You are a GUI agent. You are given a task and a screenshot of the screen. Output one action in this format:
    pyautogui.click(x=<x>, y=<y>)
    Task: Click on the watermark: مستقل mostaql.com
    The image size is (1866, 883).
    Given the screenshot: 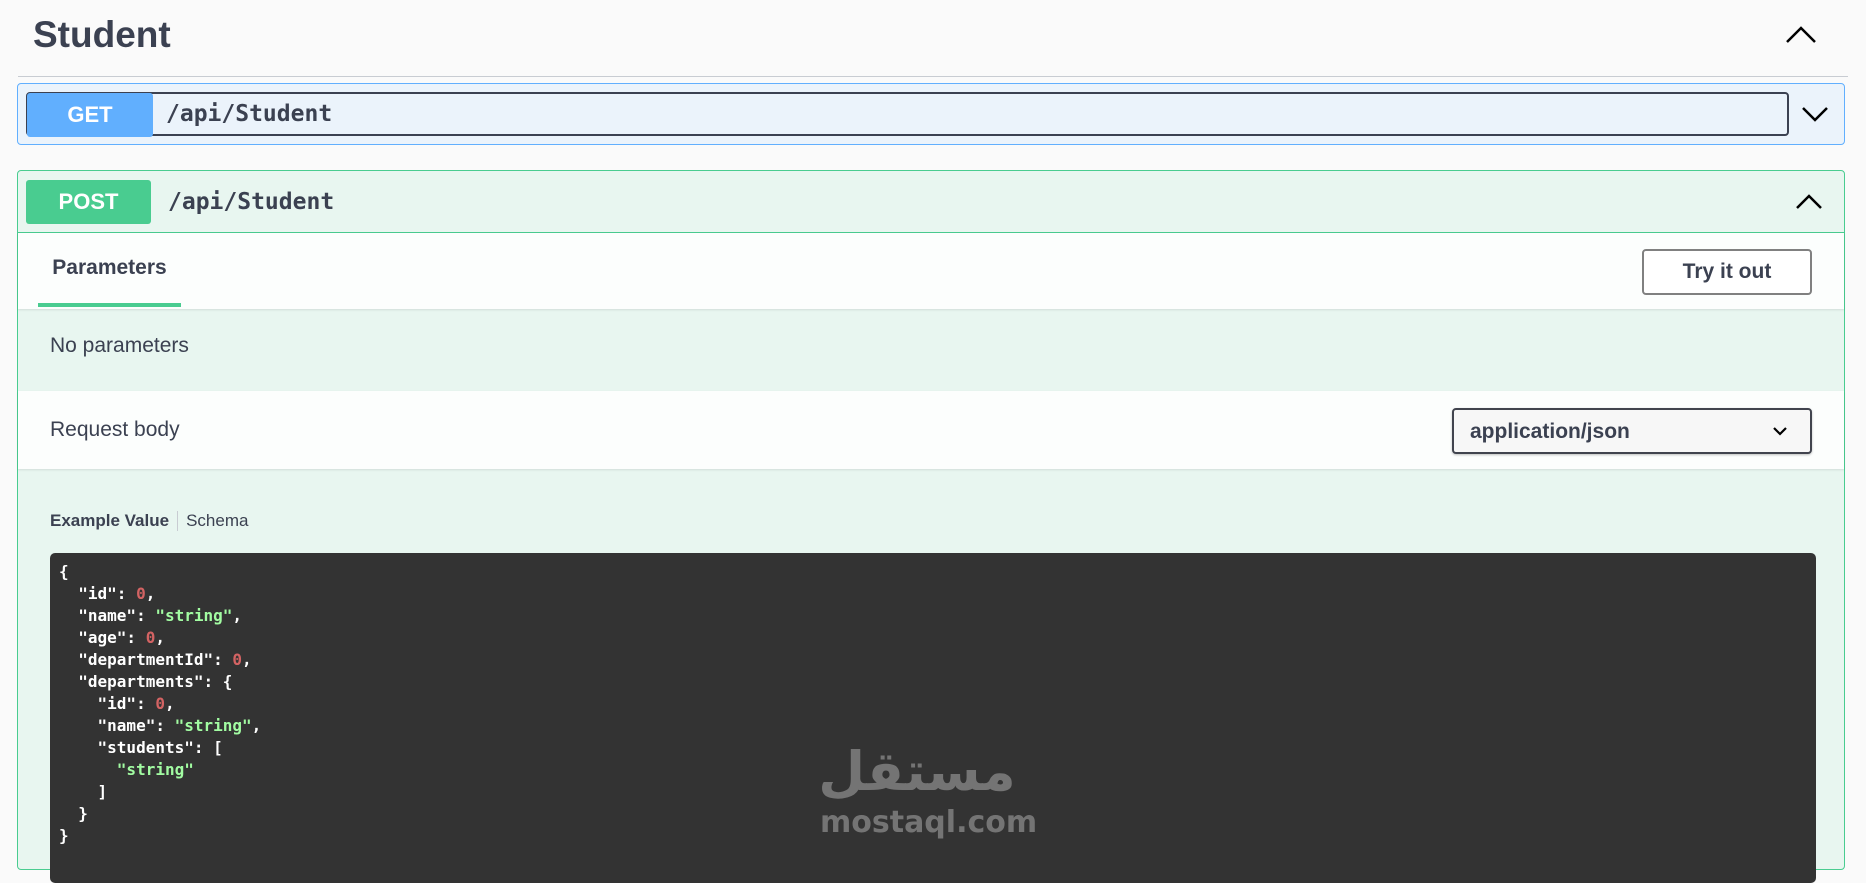 What is the action you would take?
    pyautogui.click(x=929, y=790)
    